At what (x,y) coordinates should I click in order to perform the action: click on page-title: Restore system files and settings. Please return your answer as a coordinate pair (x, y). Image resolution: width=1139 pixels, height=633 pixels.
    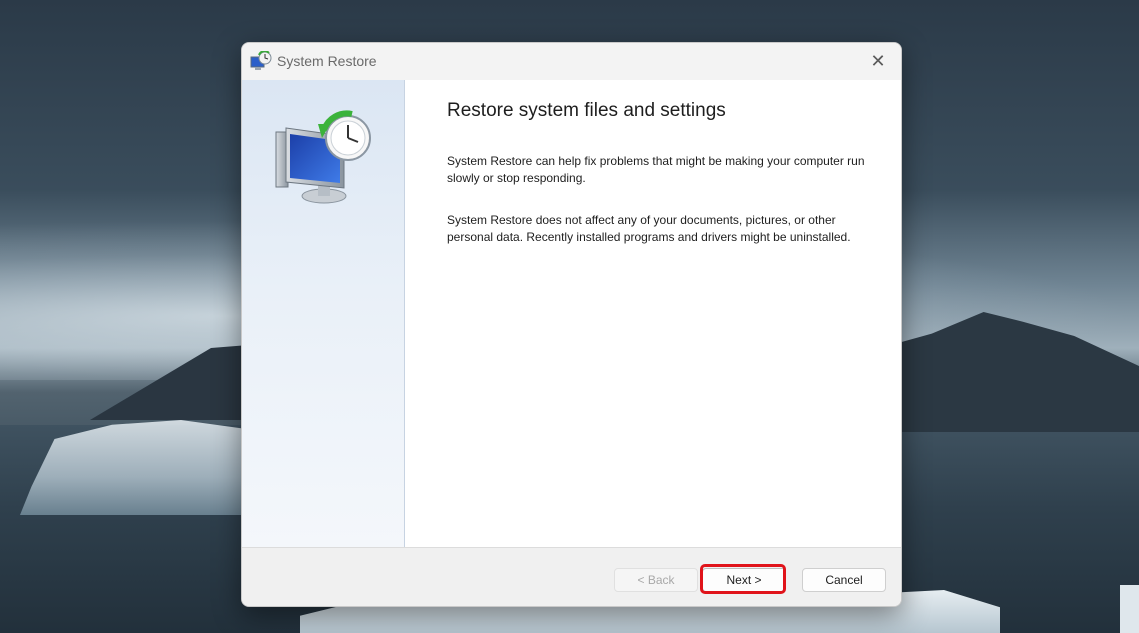
    Looking at the image, I should click on (586, 110).